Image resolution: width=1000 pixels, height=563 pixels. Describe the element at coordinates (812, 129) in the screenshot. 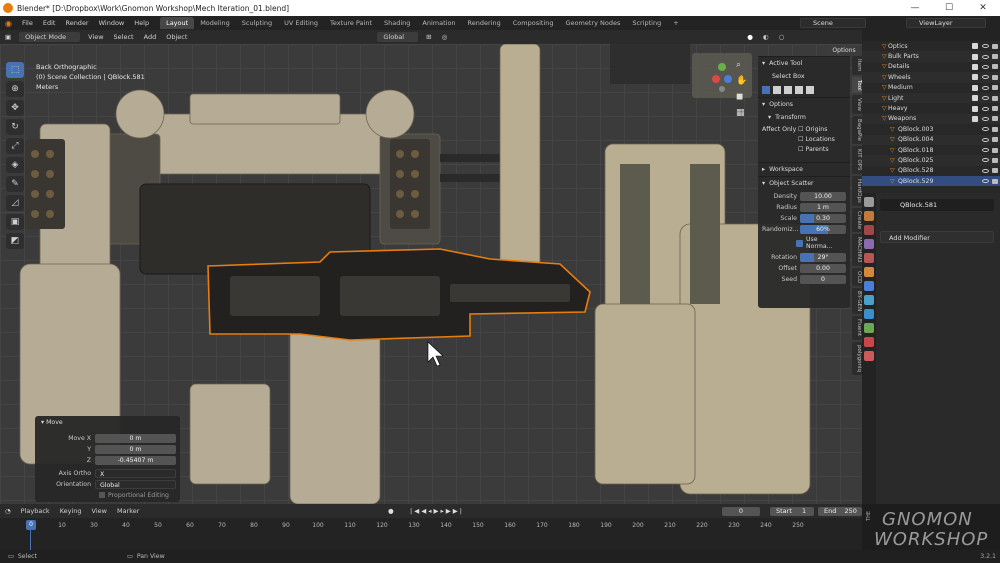

I see `affect-origins-checkbox: ☐ Origins` at that location.